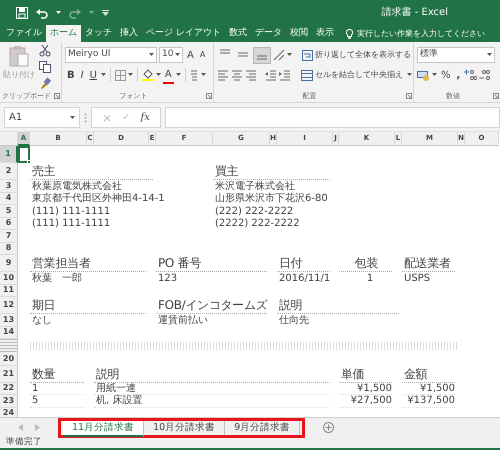 Image resolution: width=500 pixels, height=450 pixels. What do you see at coordinates (415, 13) in the screenshot?
I see `window-title: 請求書 - Excel` at bounding box center [415, 13].